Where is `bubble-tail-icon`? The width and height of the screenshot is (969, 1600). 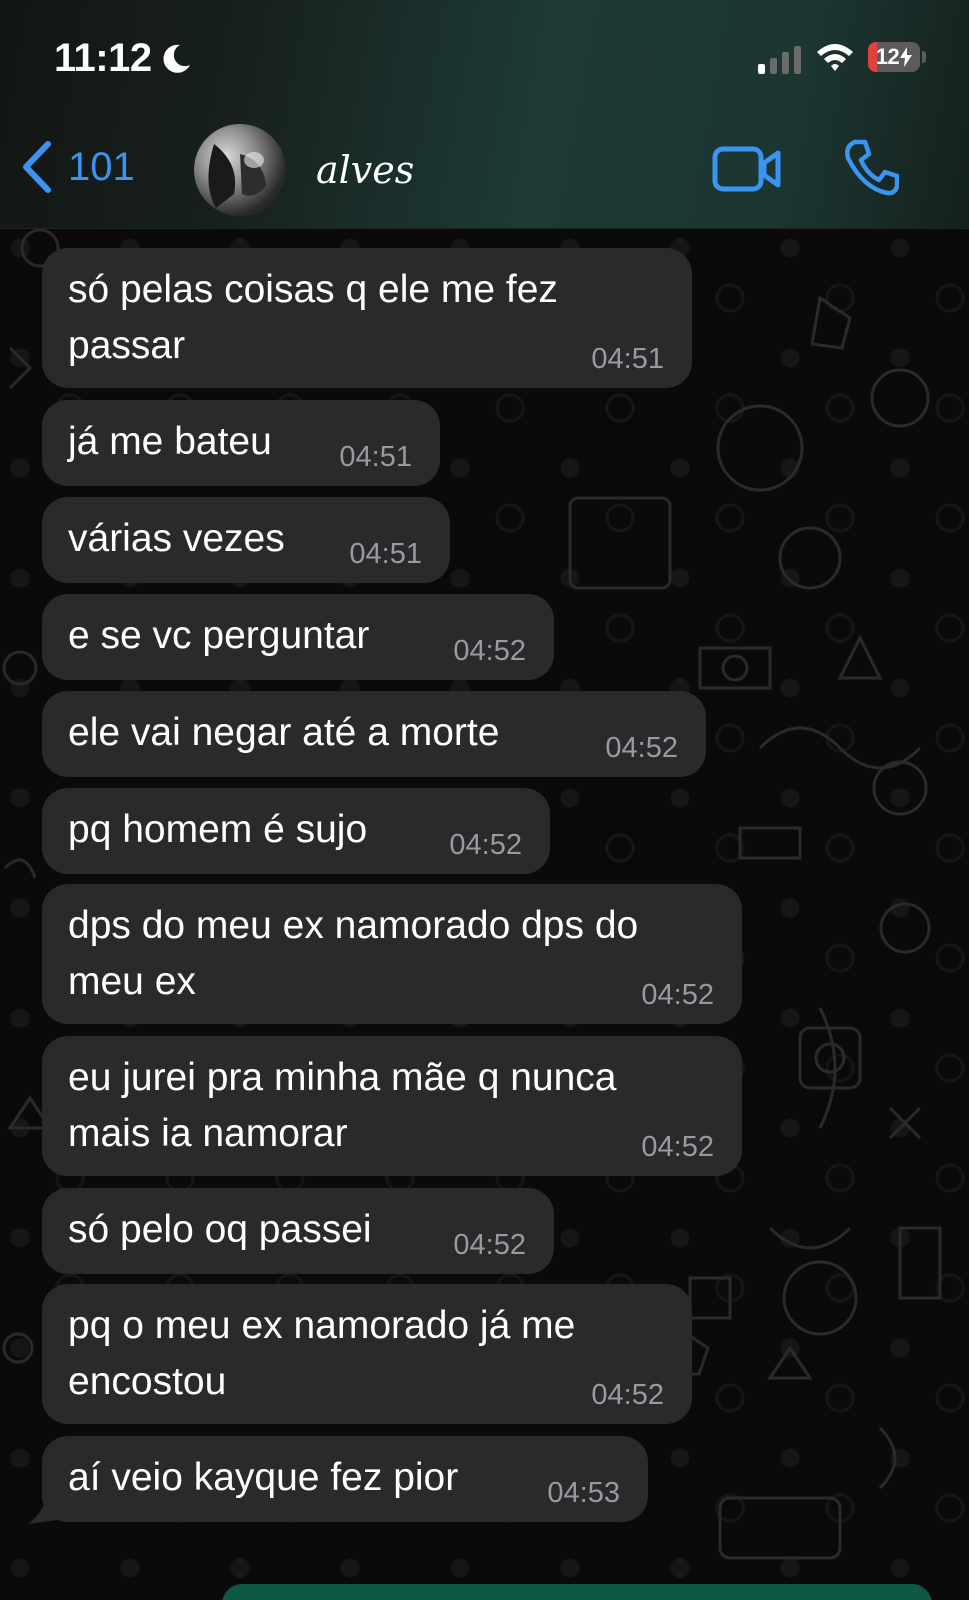 bubble-tail-icon is located at coordinates (43, 1510).